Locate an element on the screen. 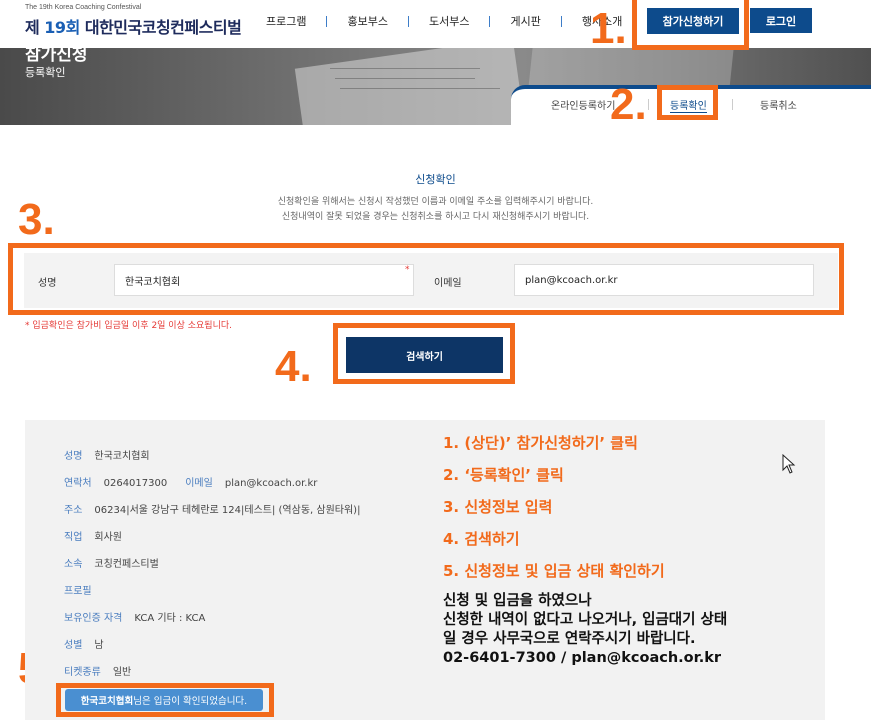  annotation-number-1: 1. is located at coordinates (608, 28).